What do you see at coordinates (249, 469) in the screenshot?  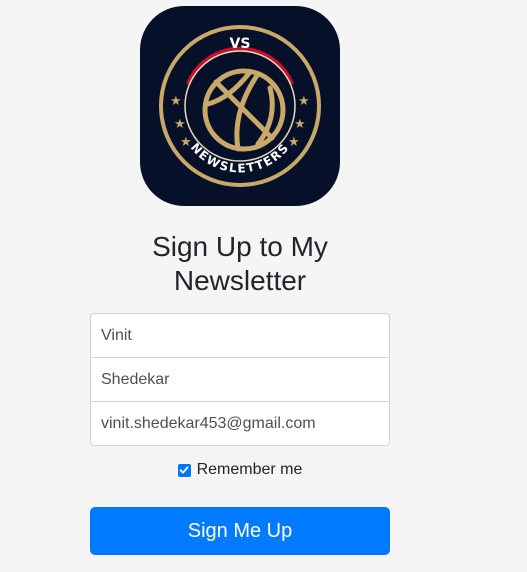 I see `remember-me-label: Remember me` at bounding box center [249, 469].